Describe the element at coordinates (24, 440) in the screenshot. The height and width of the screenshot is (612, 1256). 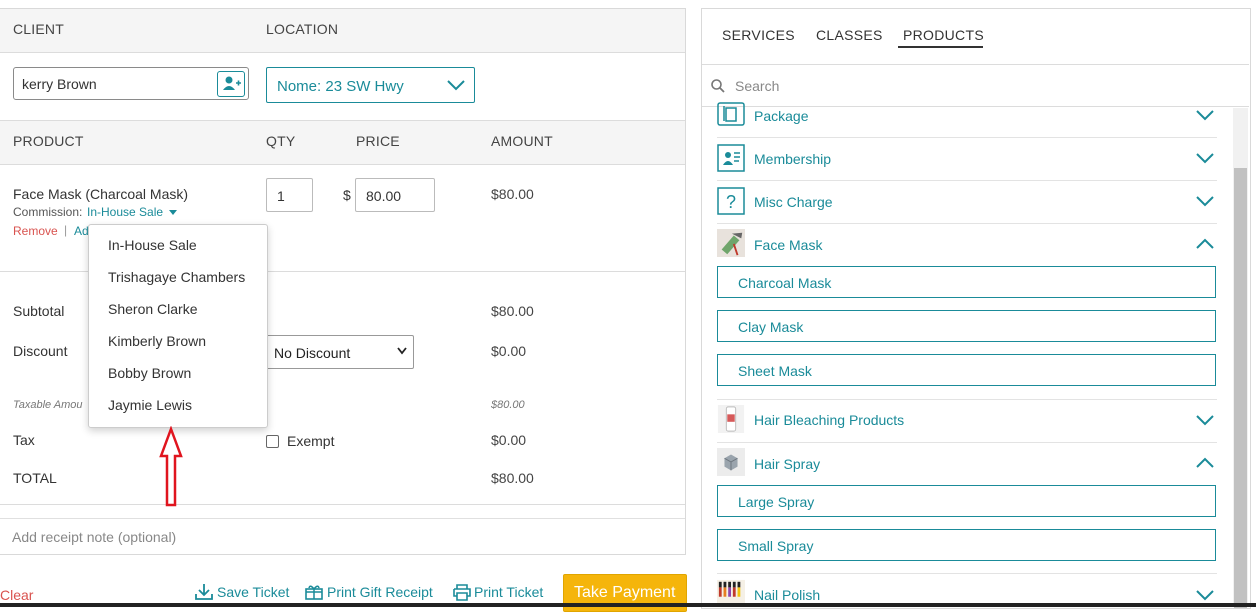
I see `tax-label: Tax` at that location.